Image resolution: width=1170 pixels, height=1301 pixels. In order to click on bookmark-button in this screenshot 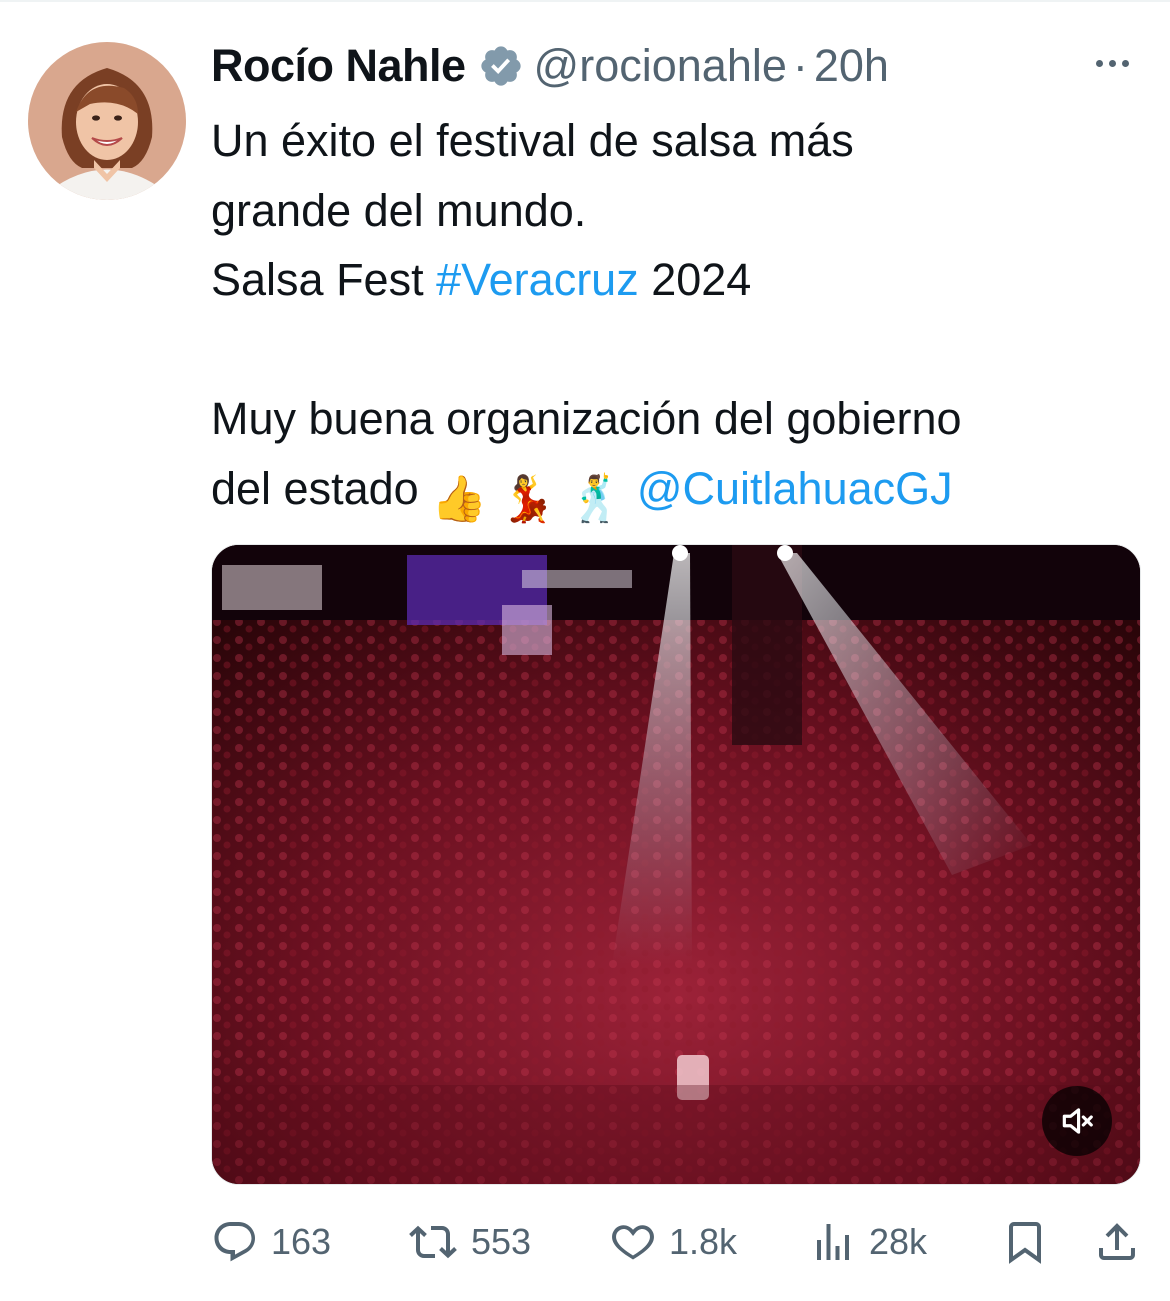, I will do `click(1031, 1242)`.